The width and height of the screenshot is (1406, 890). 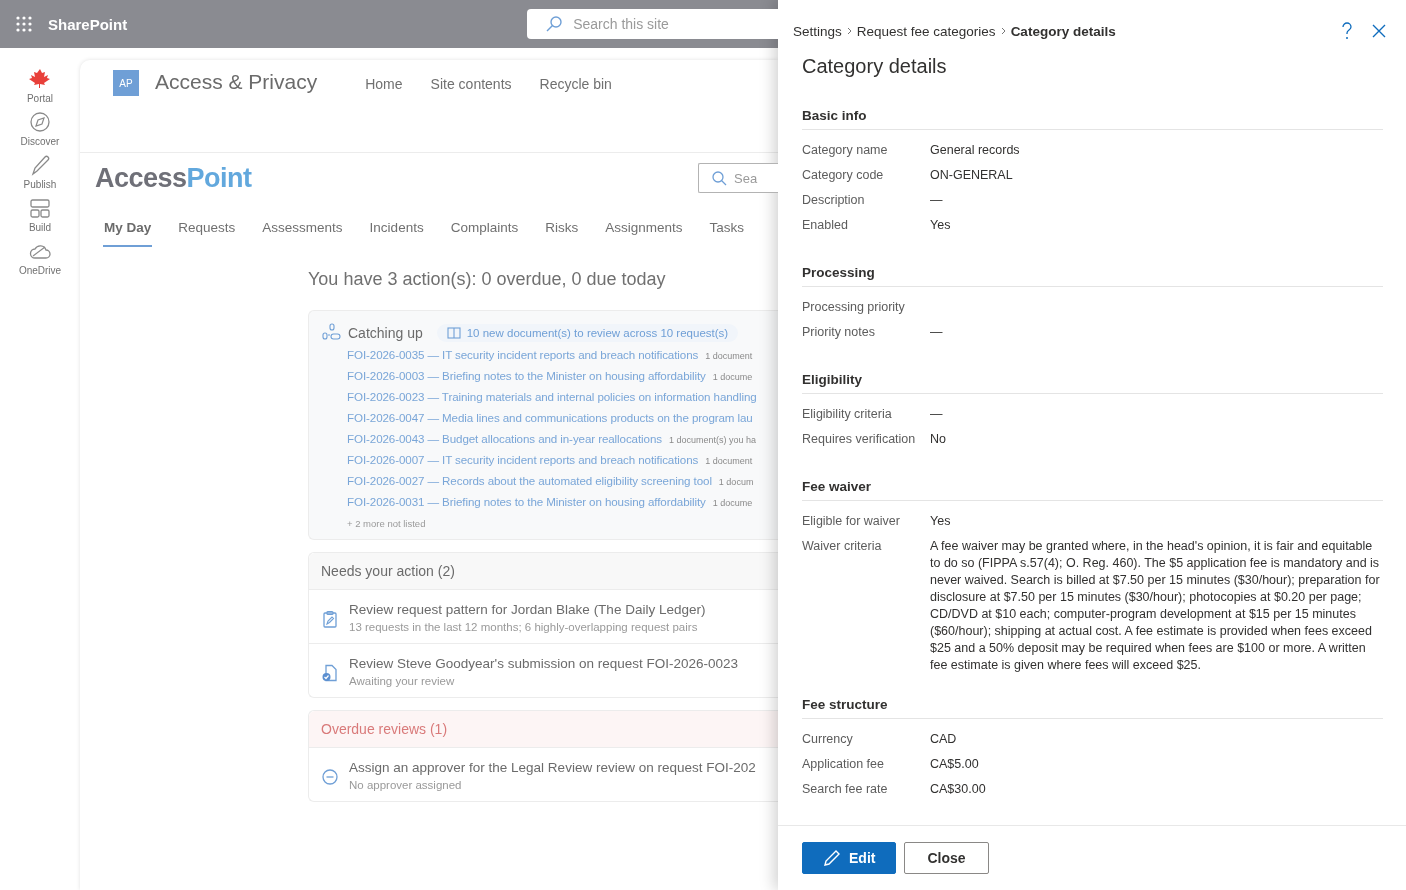 What do you see at coordinates (845, 789) in the screenshot?
I see `field-label: Search fee rate` at bounding box center [845, 789].